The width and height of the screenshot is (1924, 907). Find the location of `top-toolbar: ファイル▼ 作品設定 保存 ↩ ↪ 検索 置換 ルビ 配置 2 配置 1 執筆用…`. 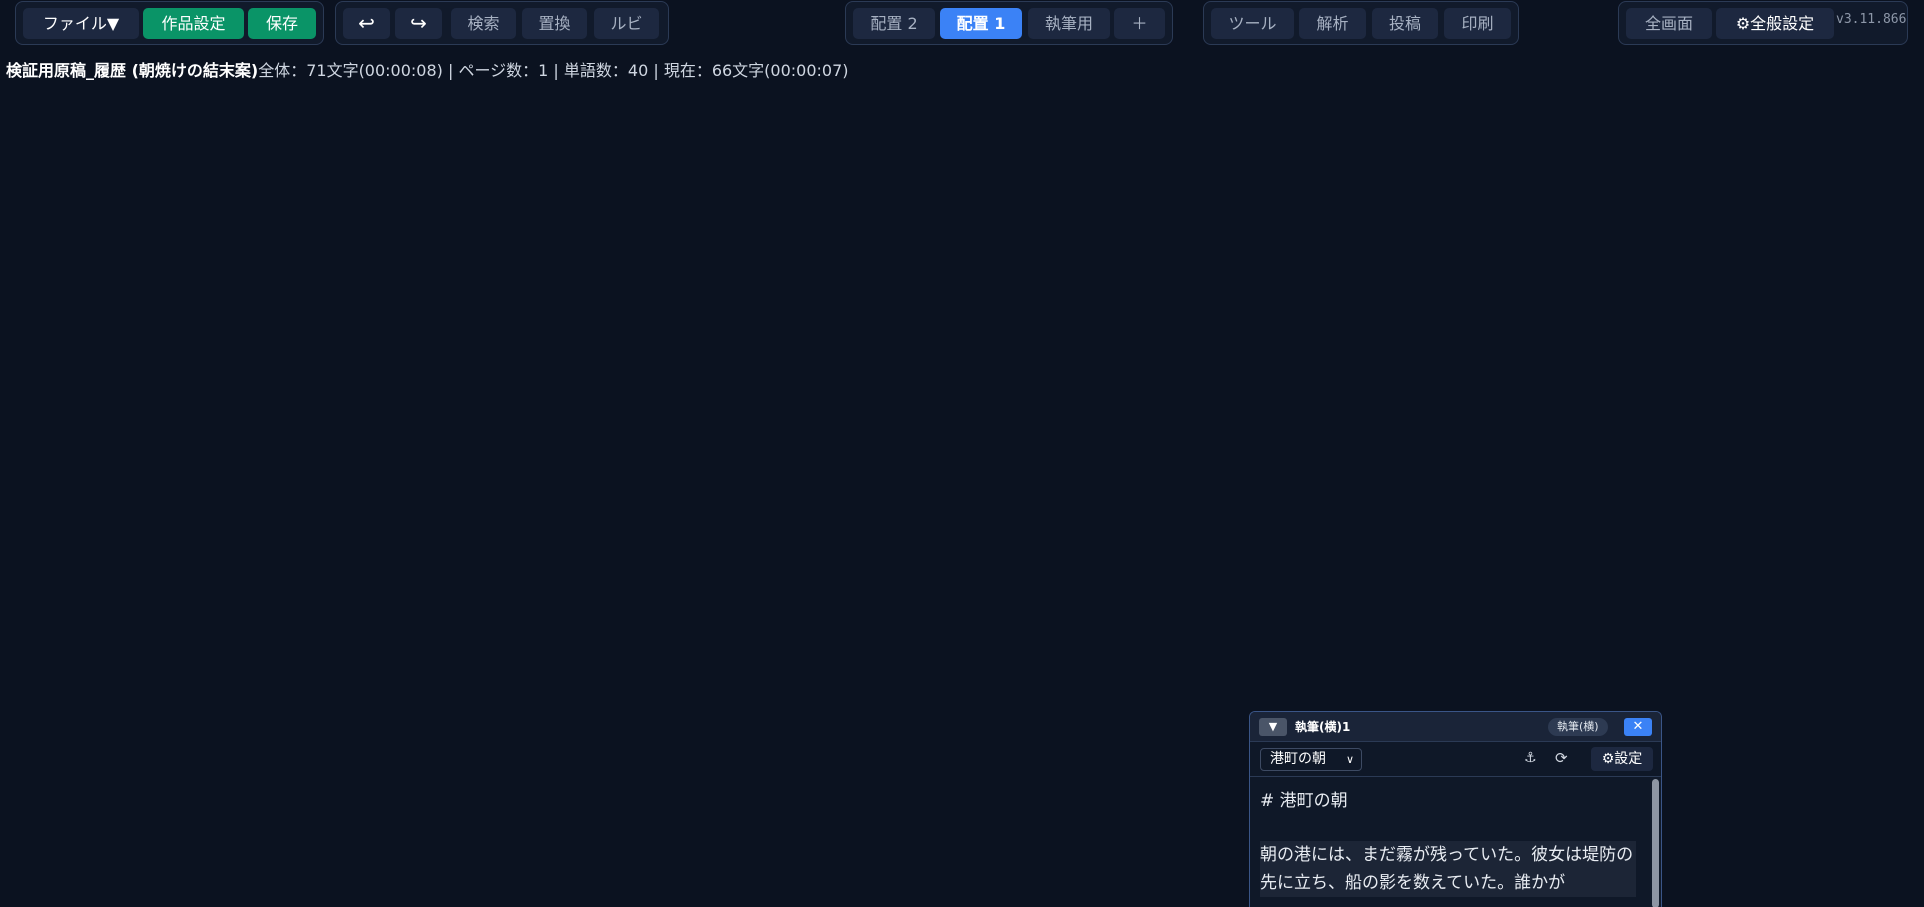

top-toolbar: ファイル▼ 作品設定 保存 ↩ ↪ 検索 置換 ルビ 配置 2 配置 1 執筆用… is located at coordinates (962, 25).